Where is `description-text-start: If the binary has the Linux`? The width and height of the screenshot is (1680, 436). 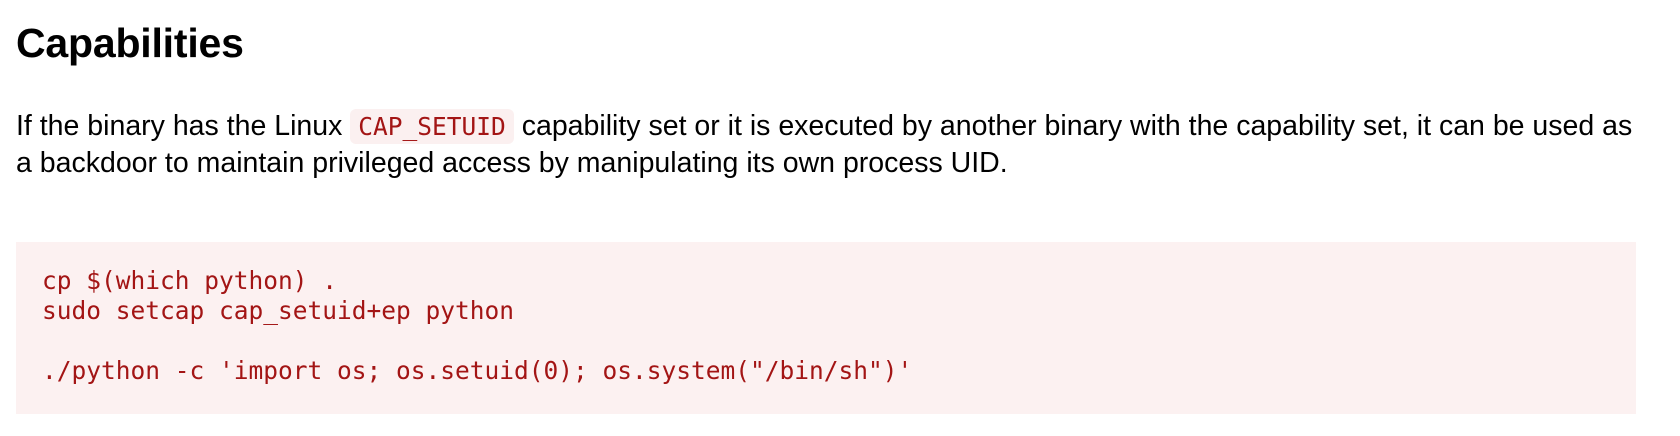
description-text-start: If the binary has the Linux is located at coordinates (183, 126).